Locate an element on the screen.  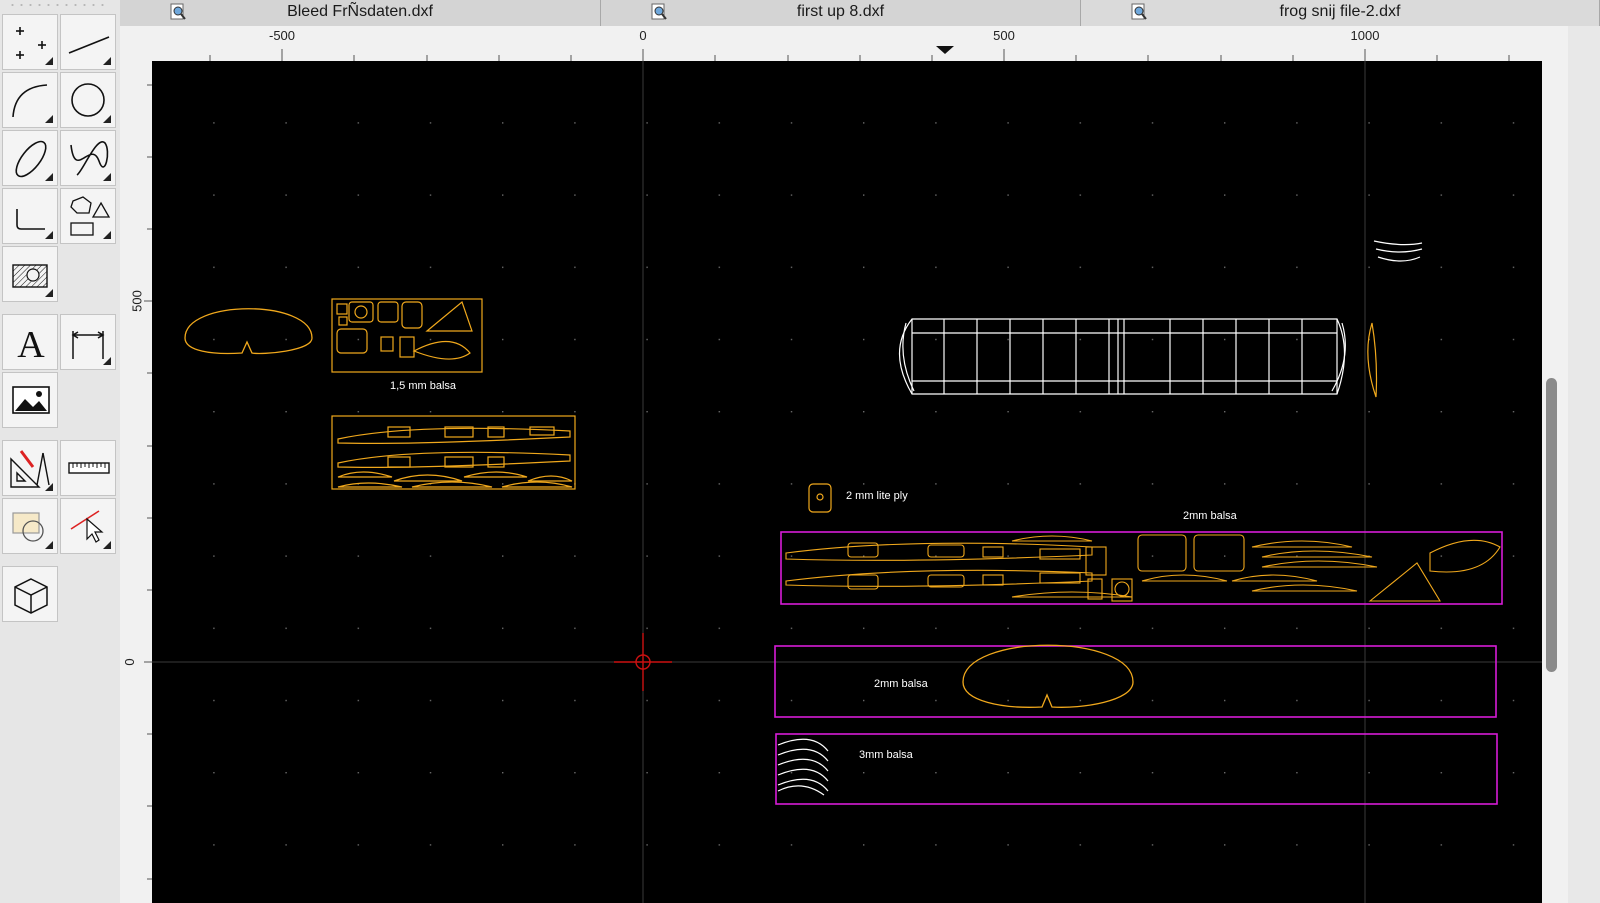
select-trim-tool-icon is located at coordinates (88, 526).